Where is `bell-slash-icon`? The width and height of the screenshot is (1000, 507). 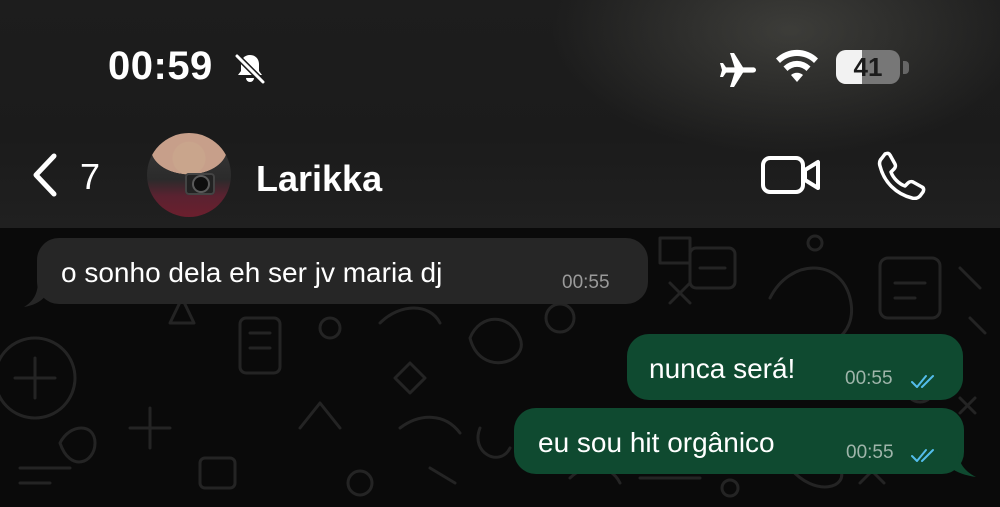
bell-slash-icon is located at coordinates (250, 69).